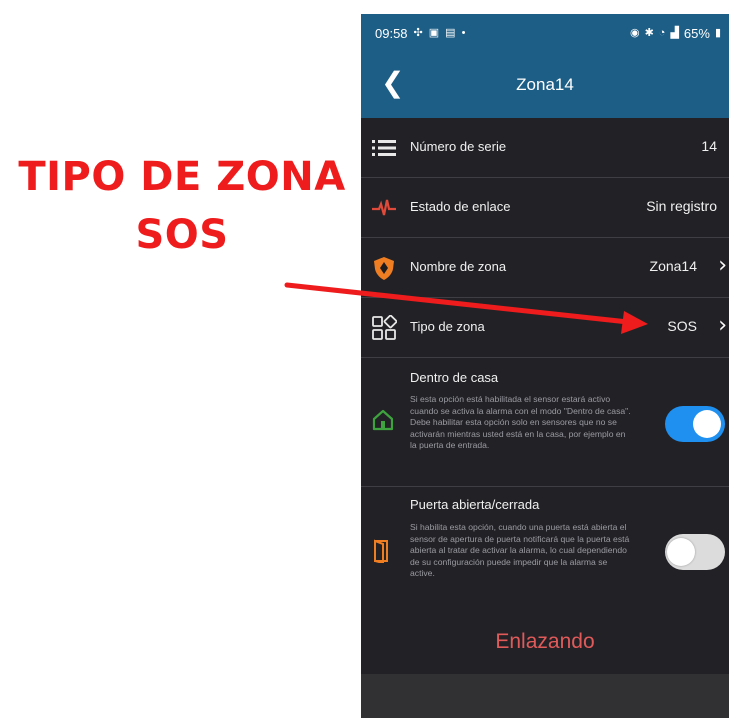 This screenshot has height=718, width=729. What do you see at coordinates (695, 552) in the screenshot?
I see `door-toggle` at bounding box center [695, 552].